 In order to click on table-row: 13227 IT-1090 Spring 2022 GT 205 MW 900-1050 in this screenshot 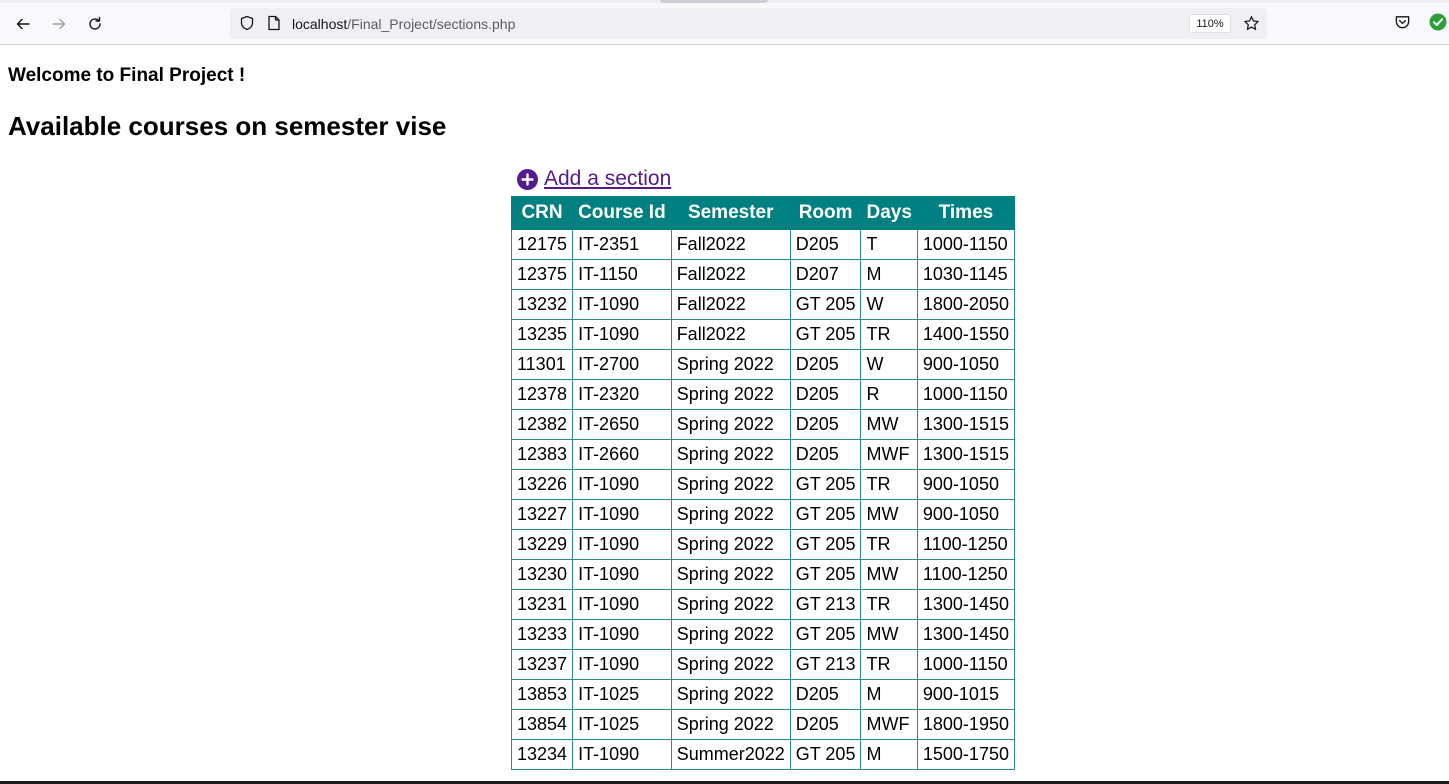, I will do `click(762, 514)`.